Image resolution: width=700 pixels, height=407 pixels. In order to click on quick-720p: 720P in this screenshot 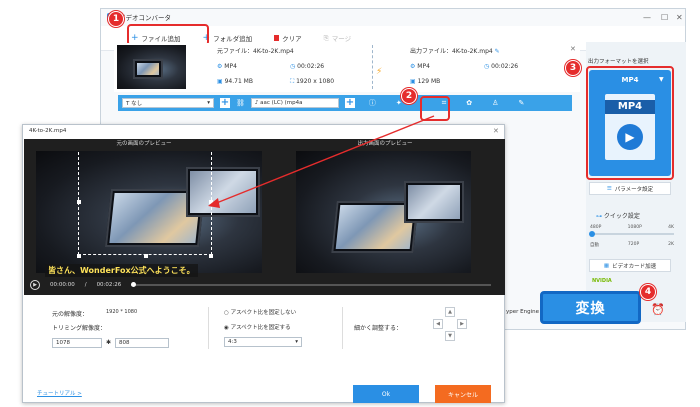, I will do `click(633, 245)`.